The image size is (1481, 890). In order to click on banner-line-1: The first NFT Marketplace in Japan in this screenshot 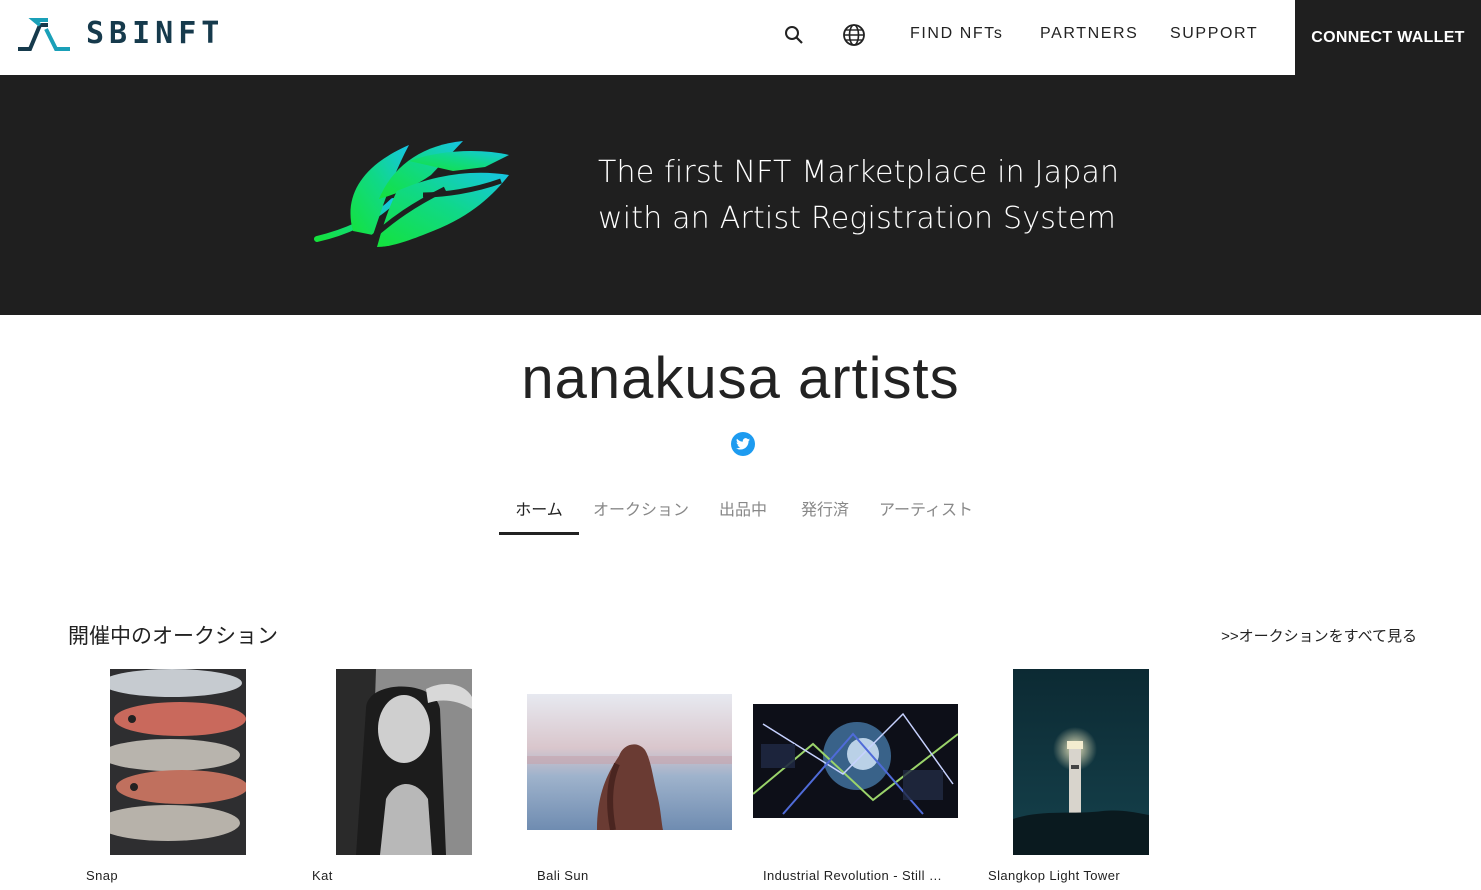, I will do `click(859, 172)`.